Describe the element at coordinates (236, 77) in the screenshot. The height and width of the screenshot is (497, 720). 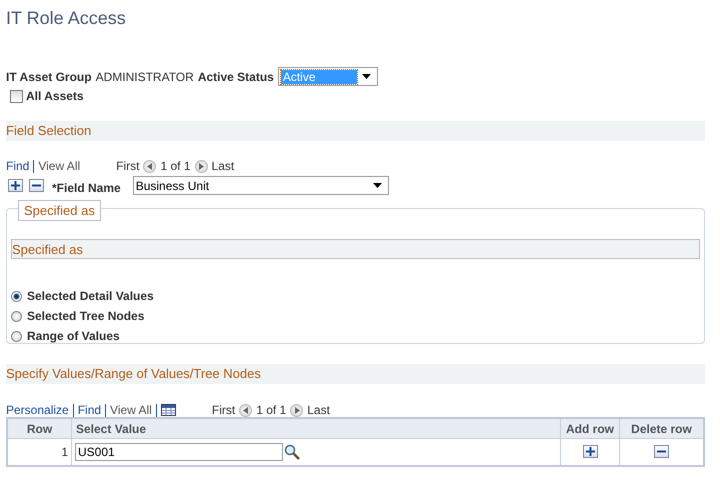
I see `field-label: Active Status` at that location.